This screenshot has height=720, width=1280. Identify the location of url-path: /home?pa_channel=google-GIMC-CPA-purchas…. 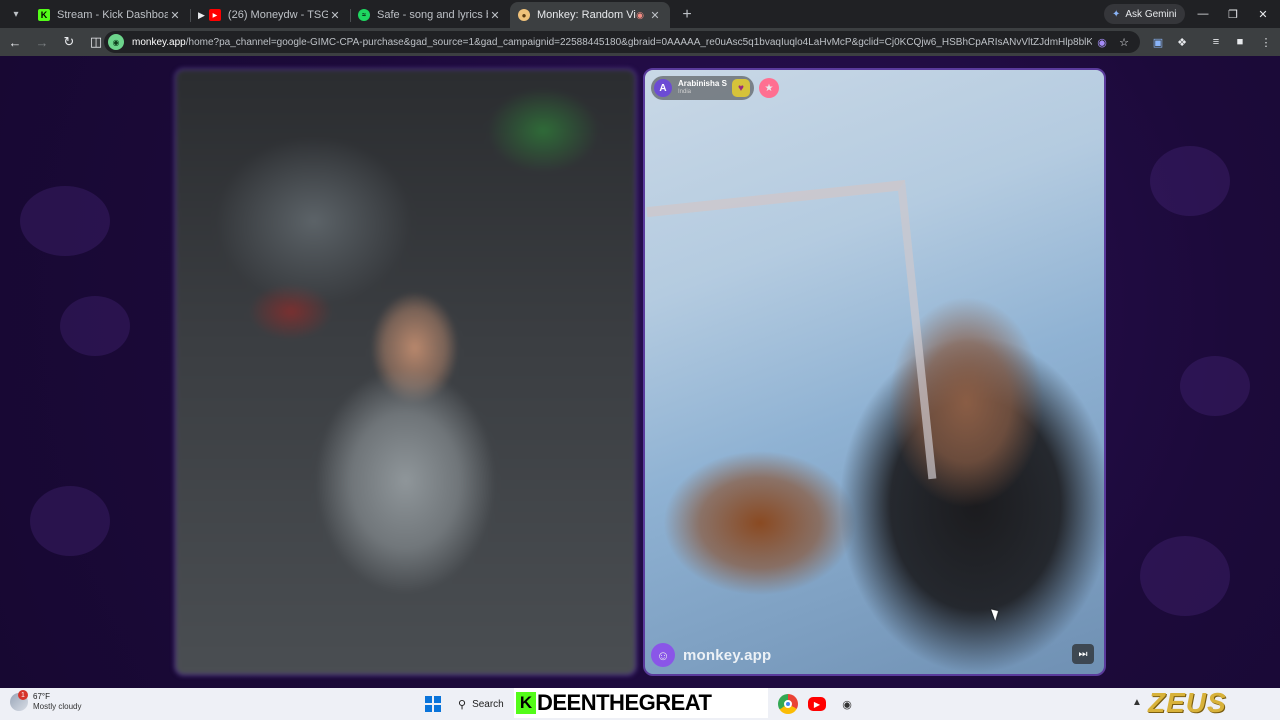
(638, 42).